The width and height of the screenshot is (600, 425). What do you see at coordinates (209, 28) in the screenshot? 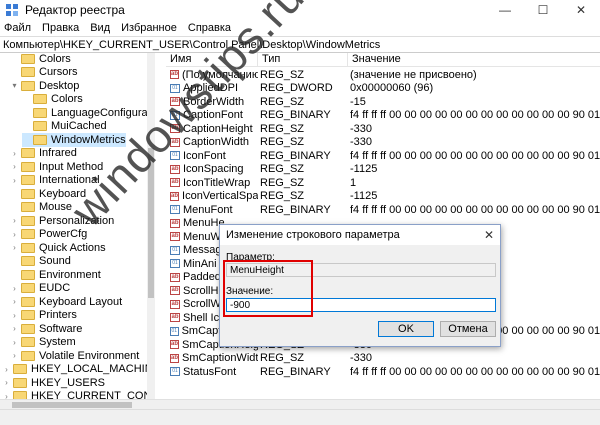
I see `menu-help: Справка` at bounding box center [209, 28].